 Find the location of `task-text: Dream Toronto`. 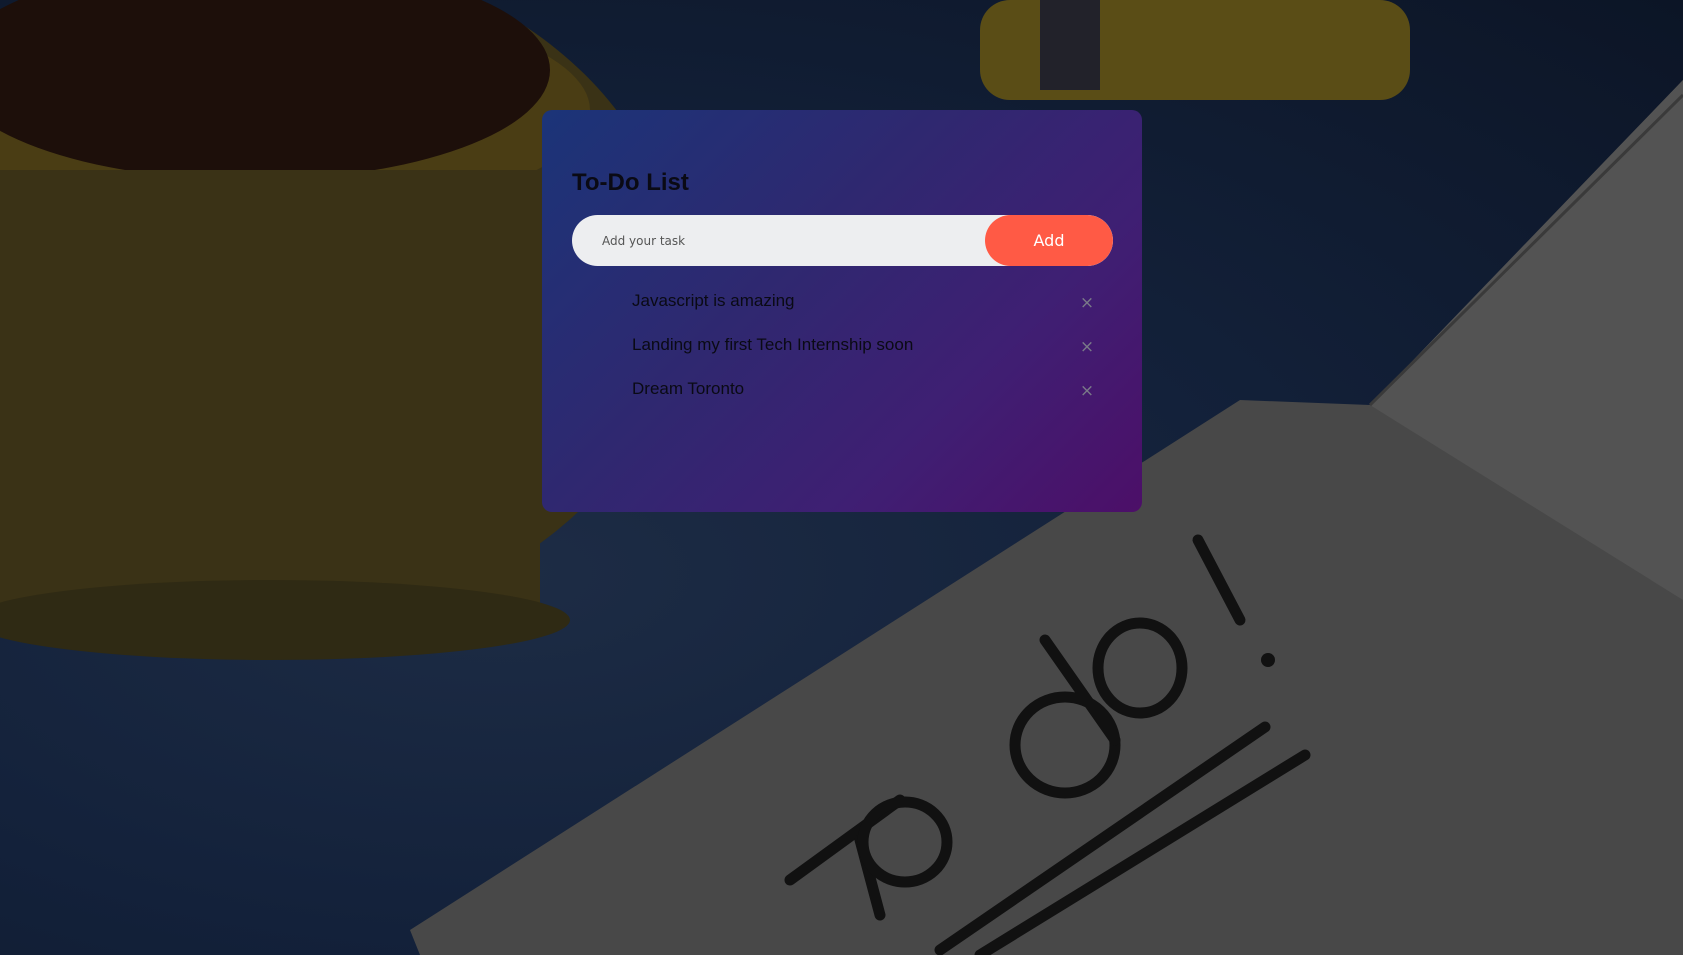

task-text: Dream Toronto is located at coordinates (688, 388).